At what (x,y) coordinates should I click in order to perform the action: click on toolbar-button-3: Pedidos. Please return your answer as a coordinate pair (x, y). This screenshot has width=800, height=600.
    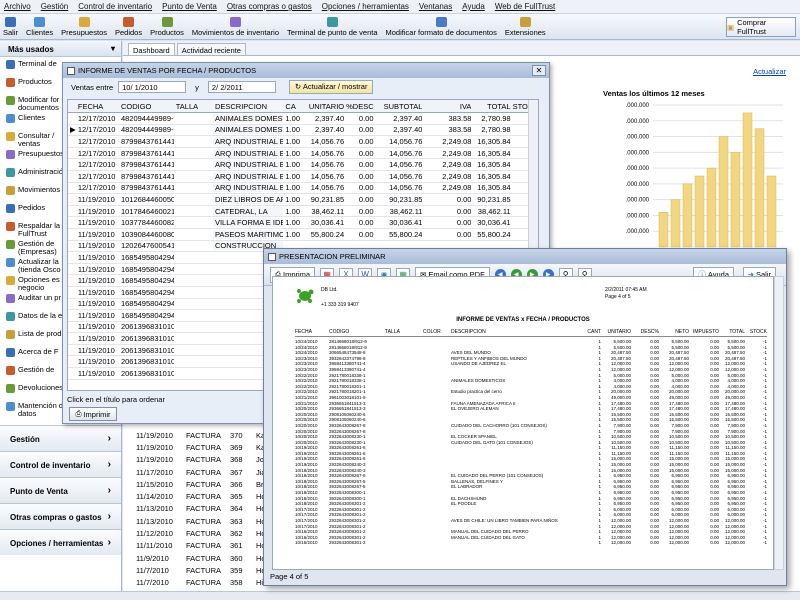
    Looking at the image, I should click on (128, 28).